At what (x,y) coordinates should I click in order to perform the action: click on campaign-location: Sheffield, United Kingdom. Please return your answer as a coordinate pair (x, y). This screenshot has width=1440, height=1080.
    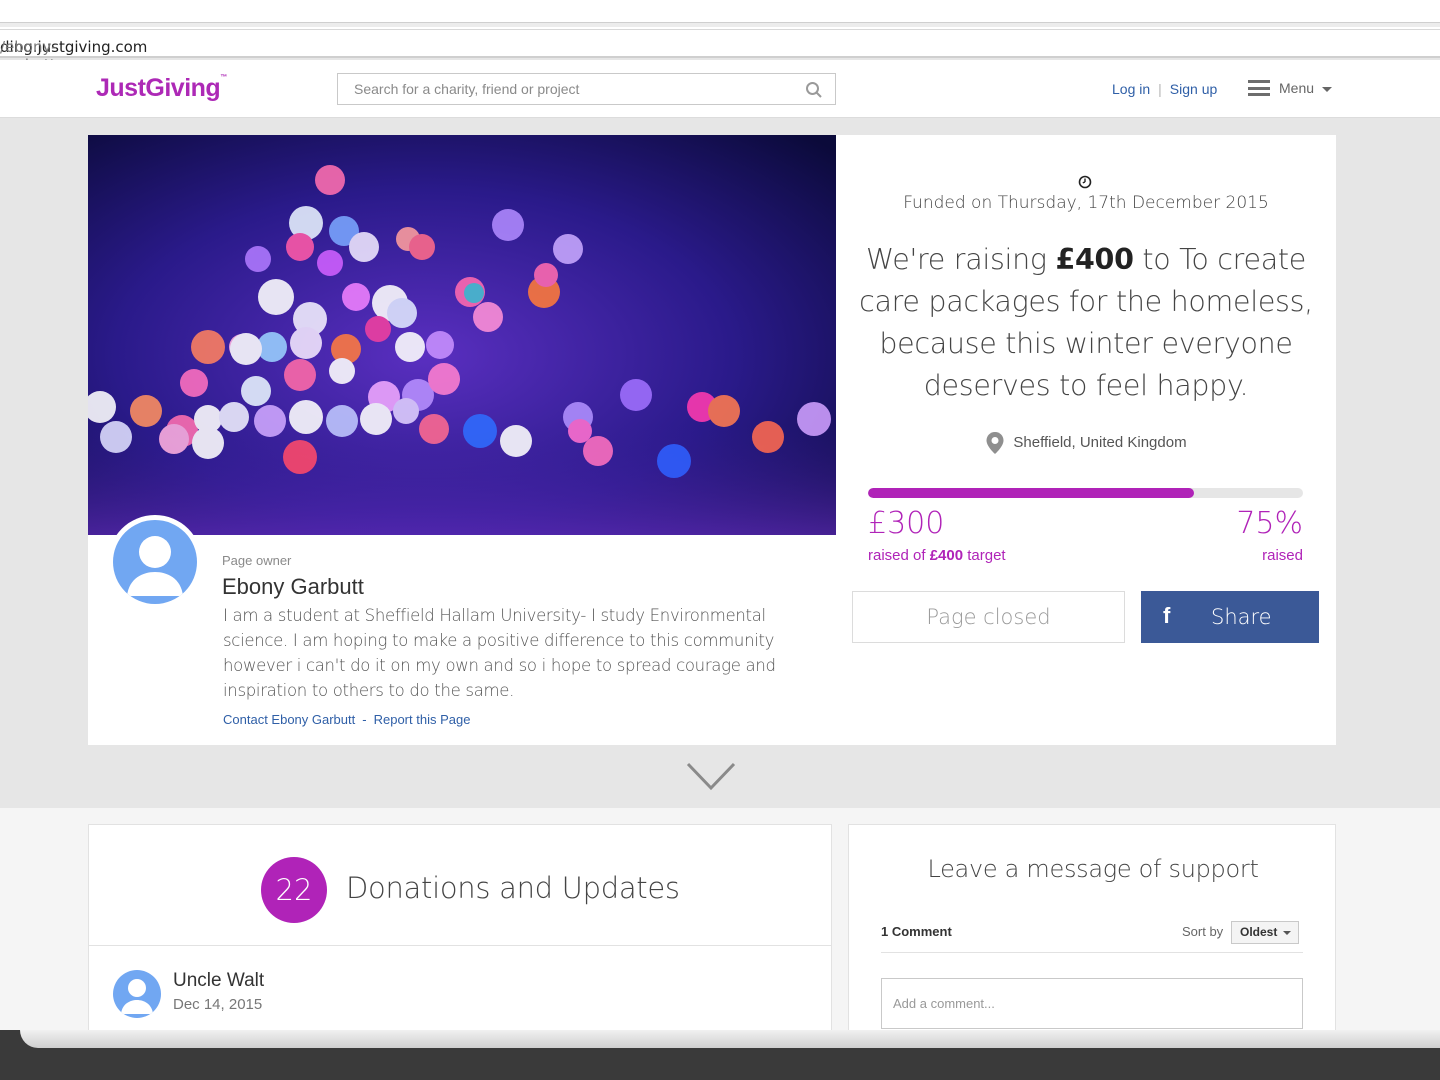
    Looking at the image, I should click on (1086, 443).